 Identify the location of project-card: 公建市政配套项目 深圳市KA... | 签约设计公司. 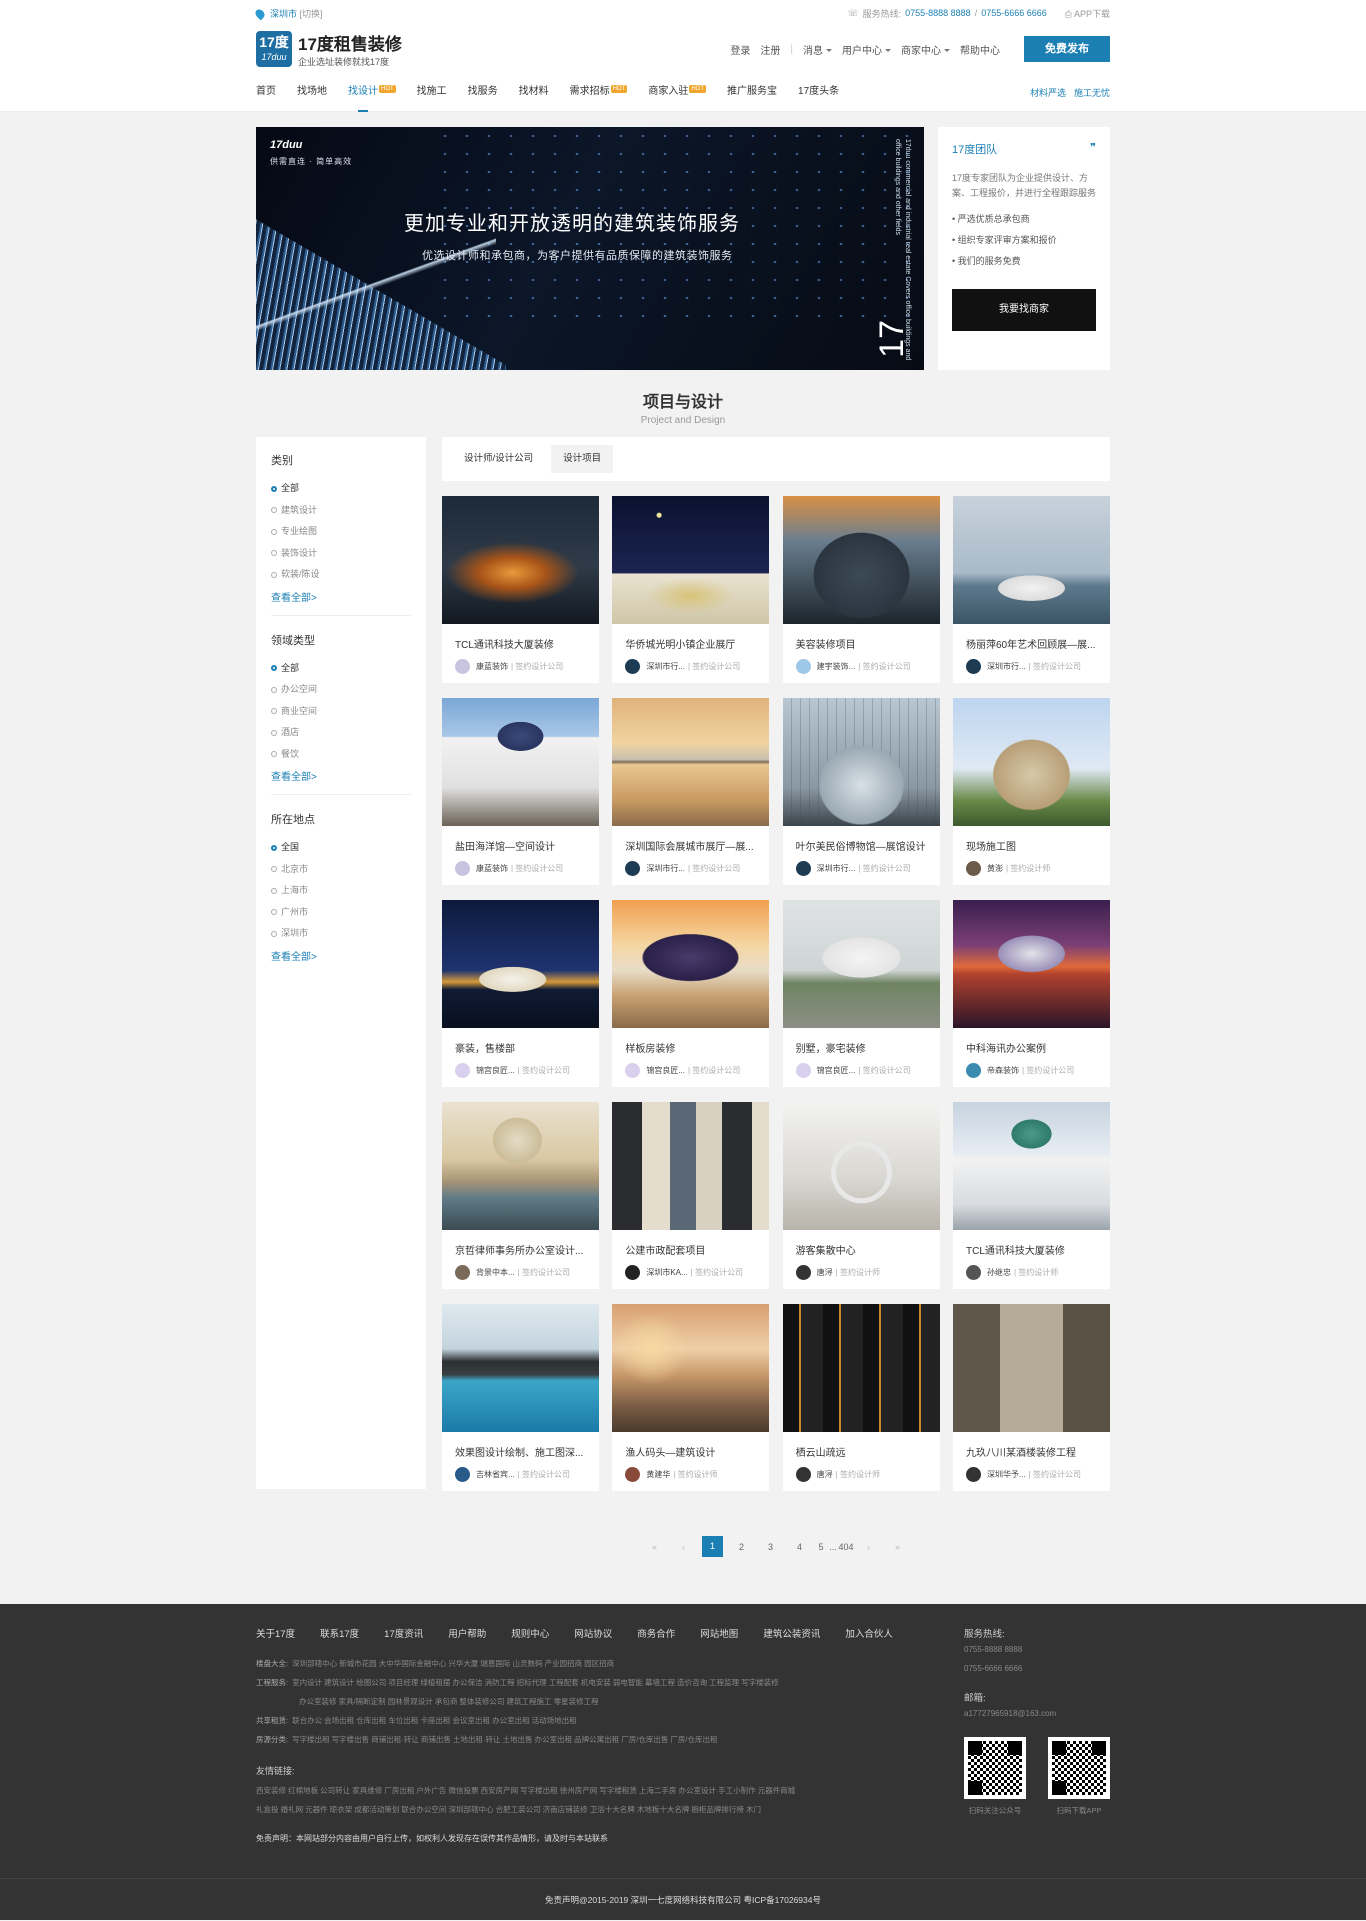
(691, 1195).